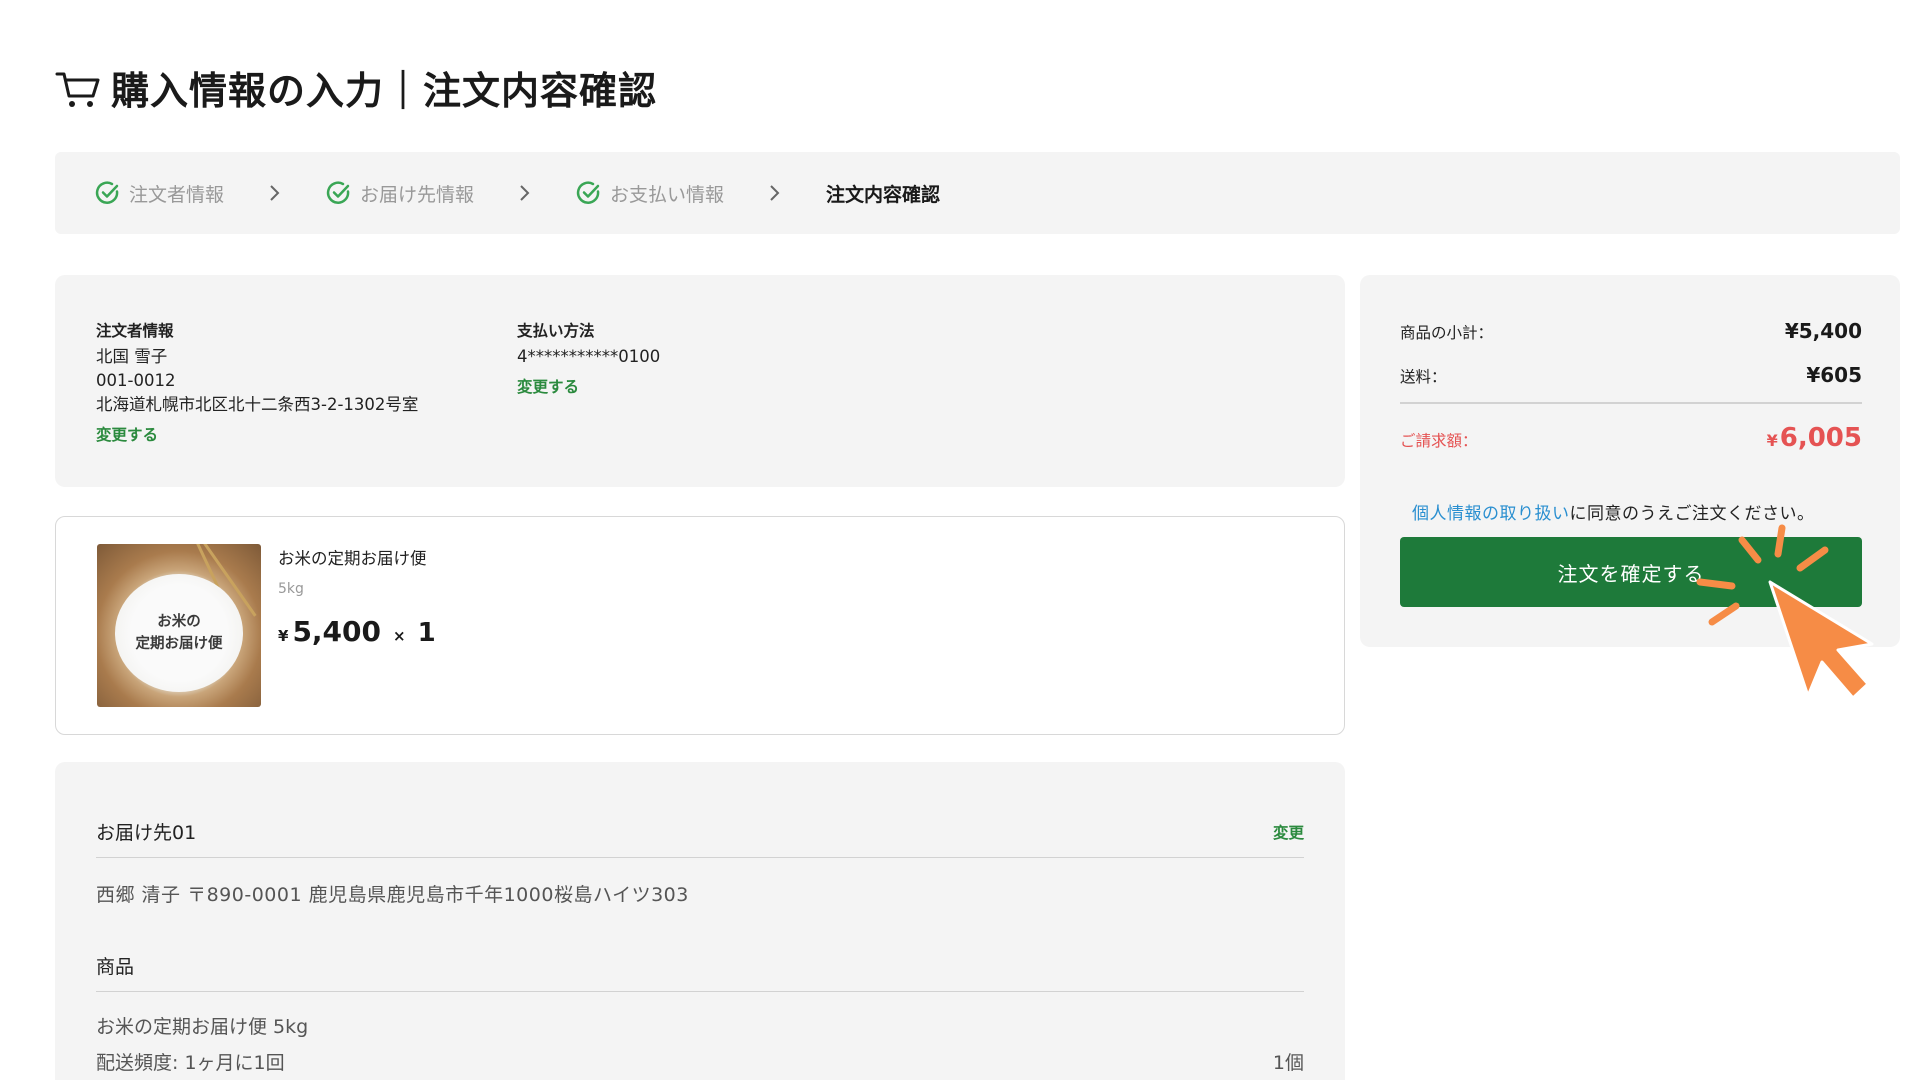  Describe the element at coordinates (190, 1063) in the screenshot. I see `goods-frequency: 配送頻度: 1ヶ月に1回` at that location.